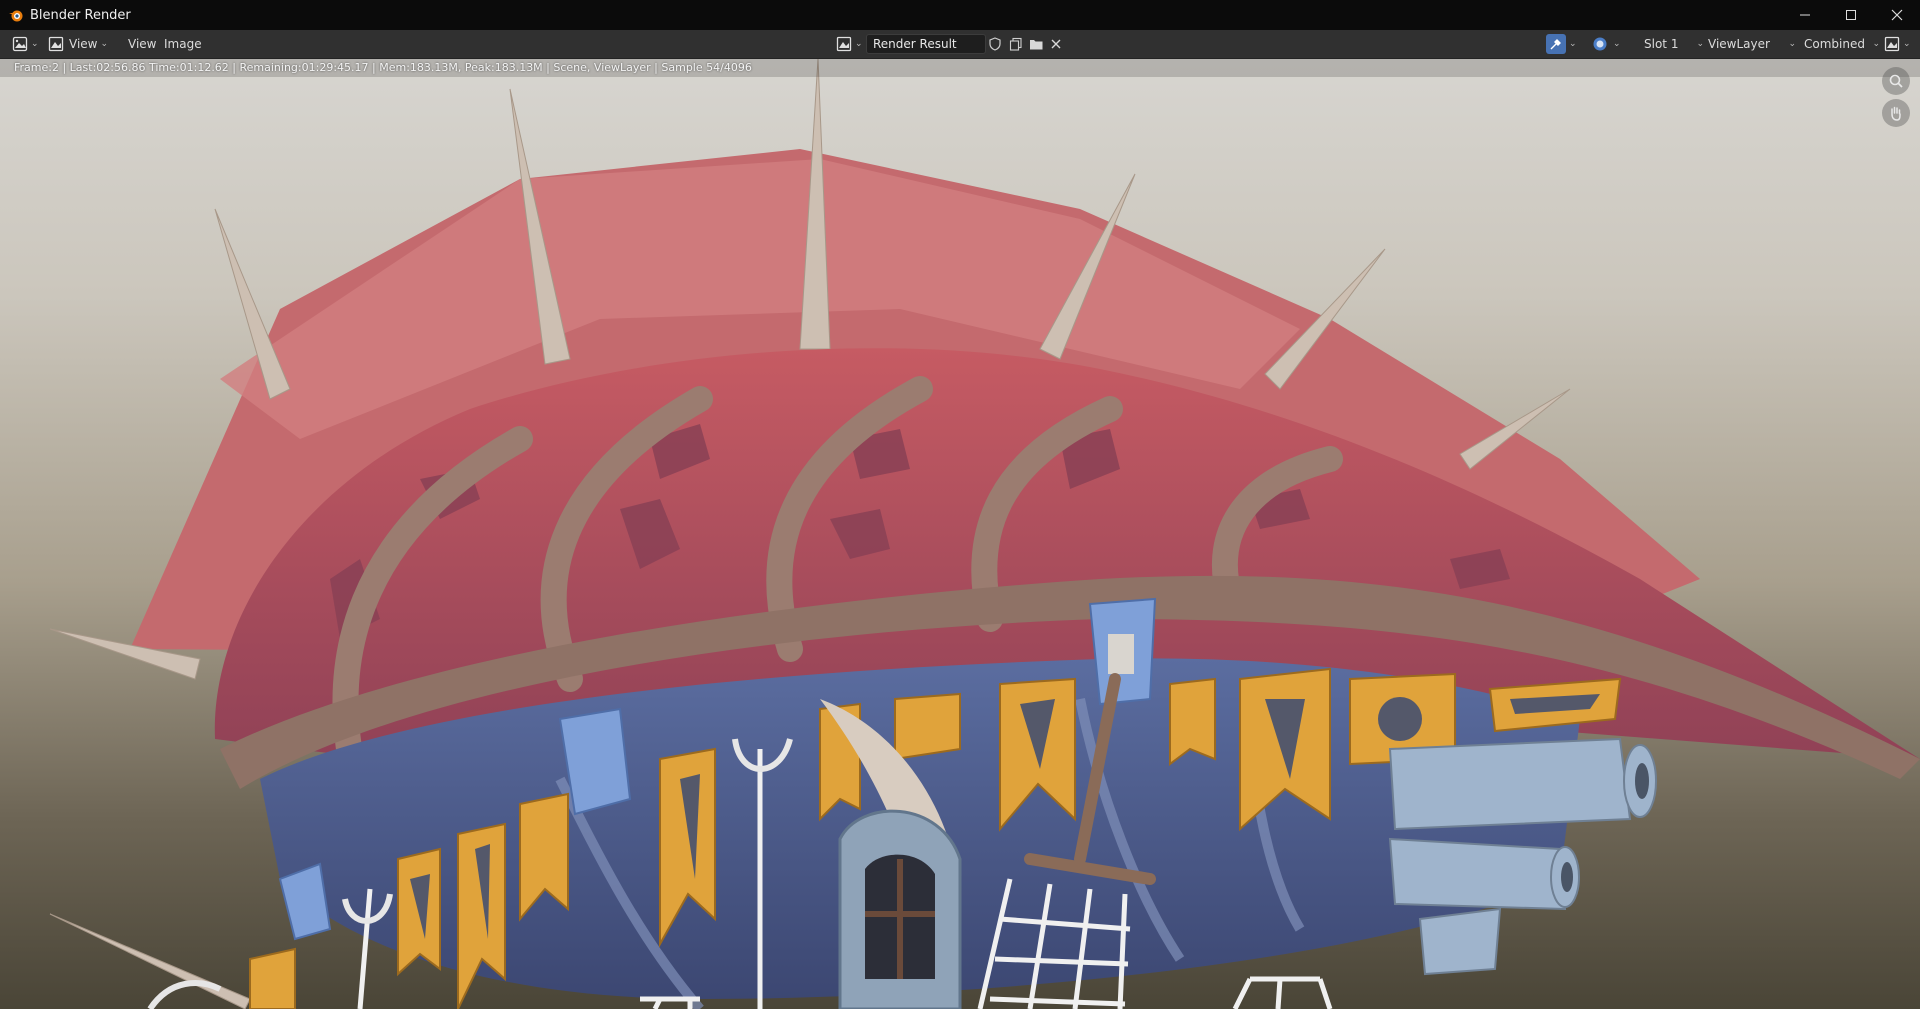 This screenshot has height=1009, width=1920. I want to click on maximize-button, so click(1851, 15).